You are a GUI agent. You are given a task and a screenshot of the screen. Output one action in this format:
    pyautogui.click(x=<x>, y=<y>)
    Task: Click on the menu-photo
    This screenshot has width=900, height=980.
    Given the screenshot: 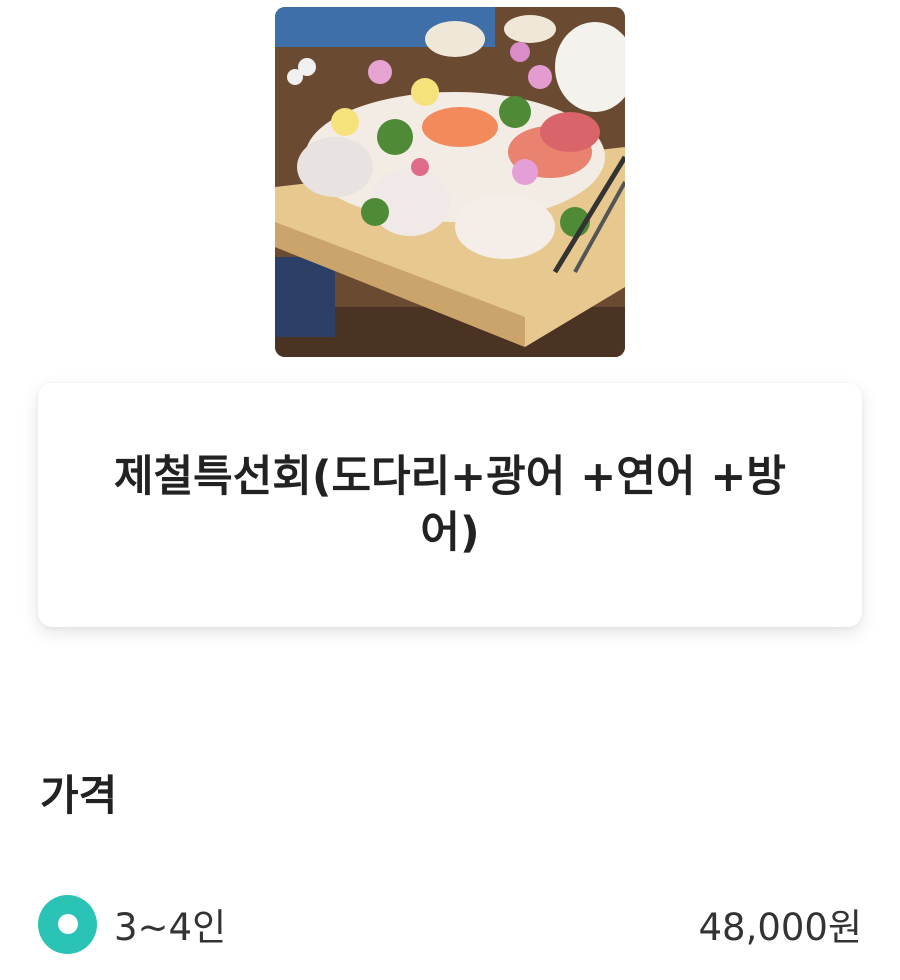 What is the action you would take?
    pyautogui.click(x=450, y=182)
    